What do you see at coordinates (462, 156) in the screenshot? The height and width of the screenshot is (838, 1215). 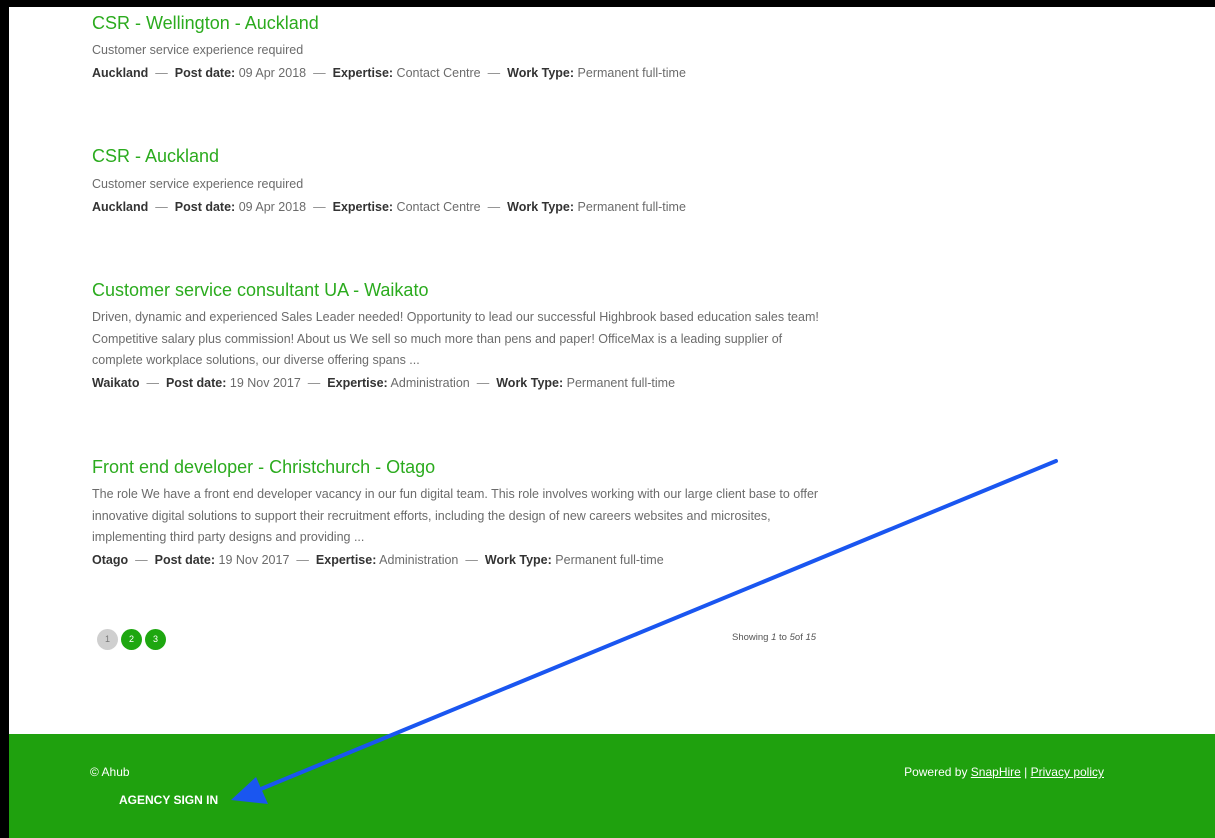 I see `job-title-link: CSR - Auckland` at bounding box center [462, 156].